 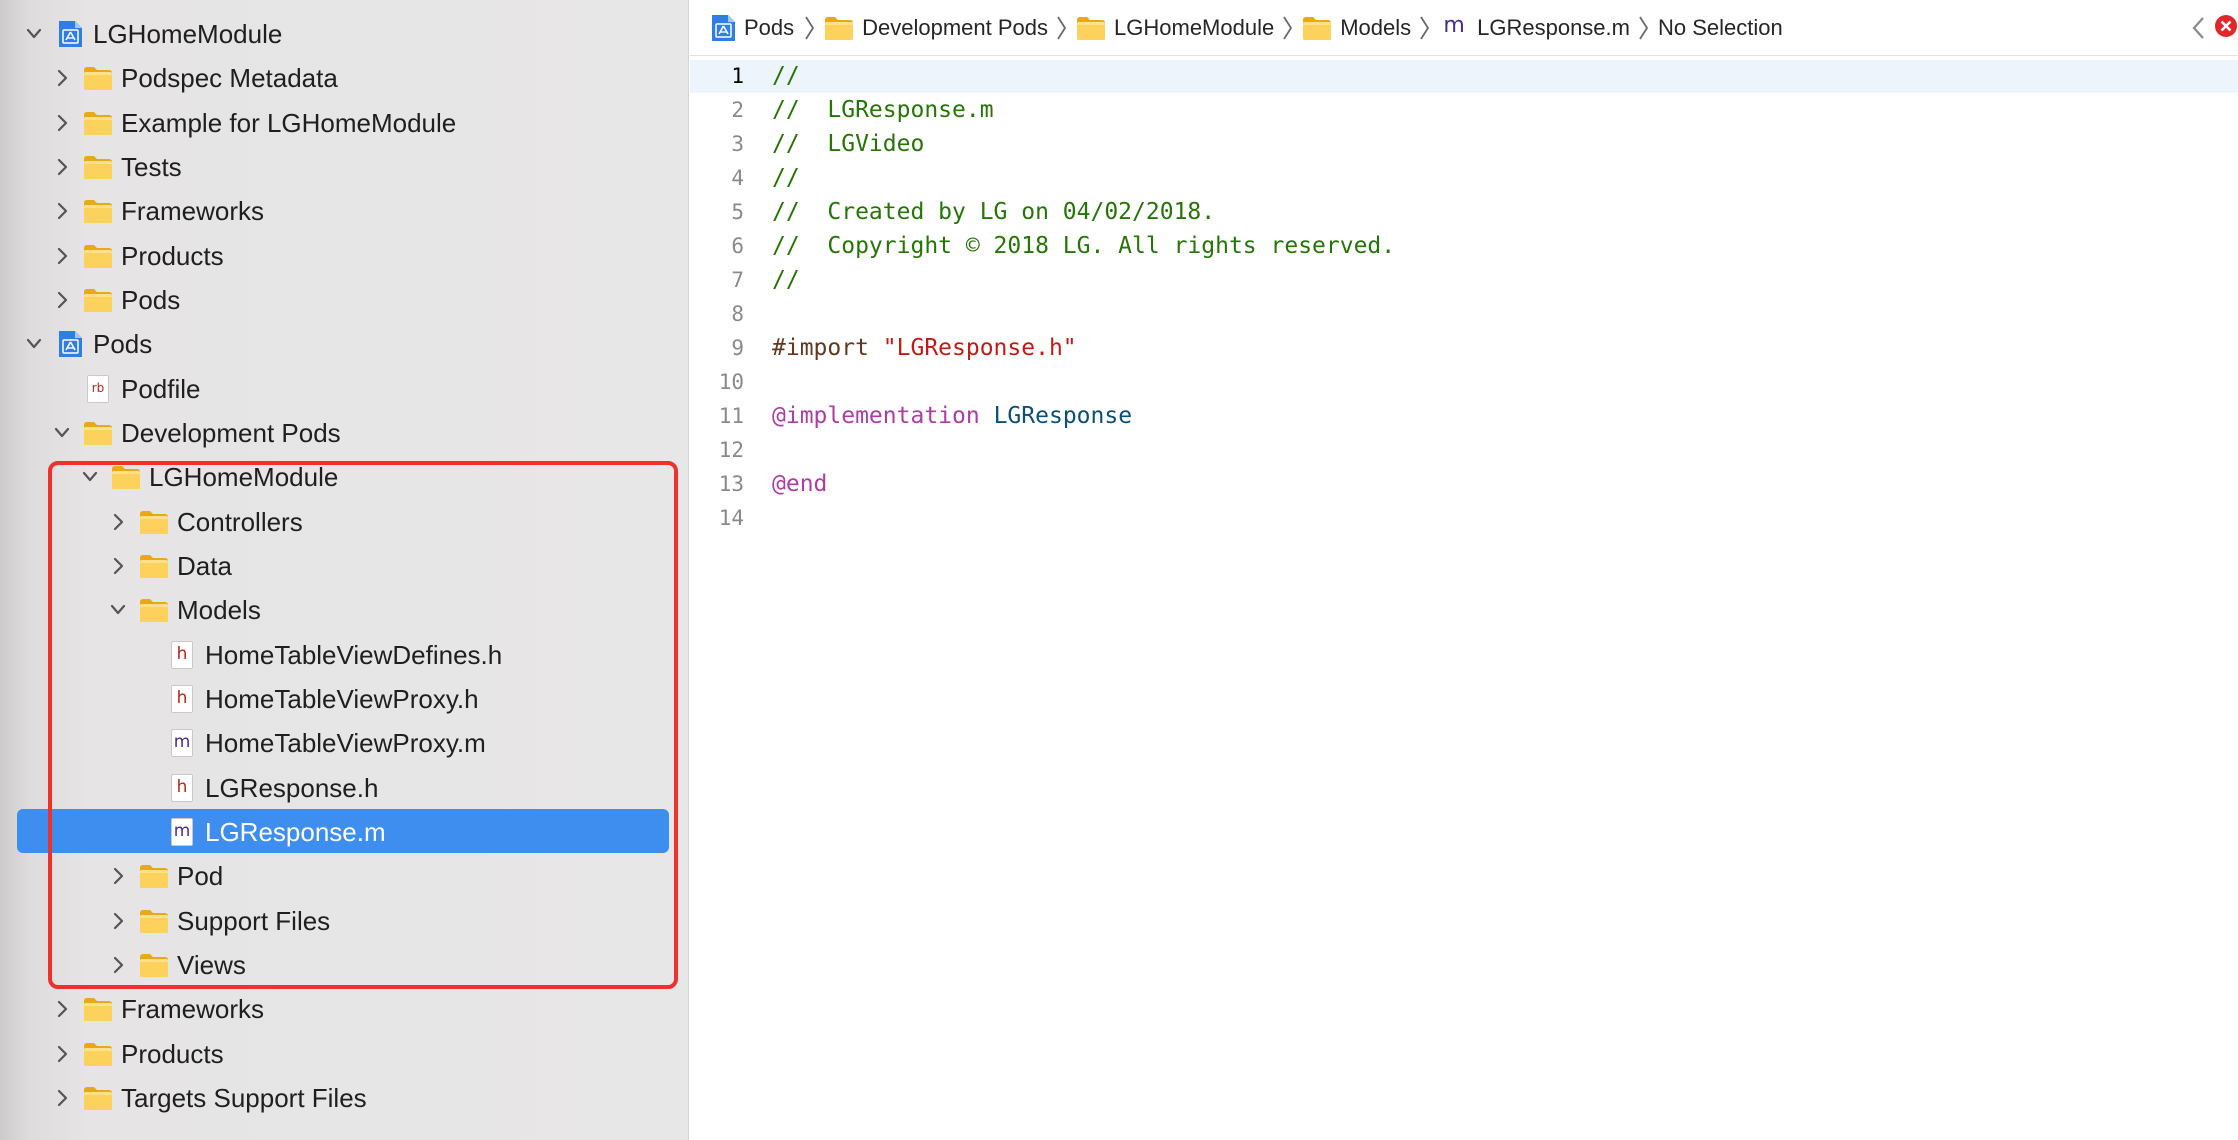 What do you see at coordinates (827, 348) in the screenshot?
I see `code-token-preproc: #import` at bounding box center [827, 348].